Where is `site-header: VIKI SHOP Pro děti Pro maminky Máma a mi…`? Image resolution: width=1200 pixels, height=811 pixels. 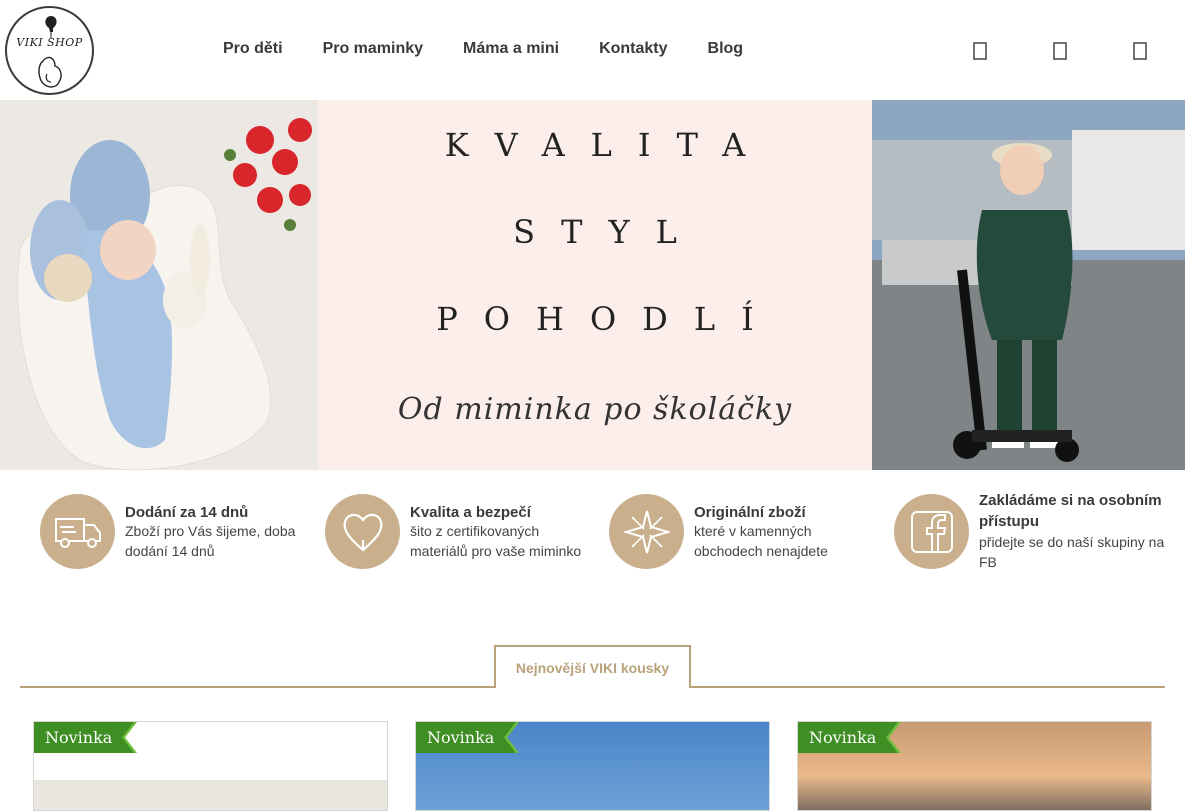 site-header: VIKI SHOP Pro děti Pro maminky Máma a mi… is located at coordinates (592, 50).